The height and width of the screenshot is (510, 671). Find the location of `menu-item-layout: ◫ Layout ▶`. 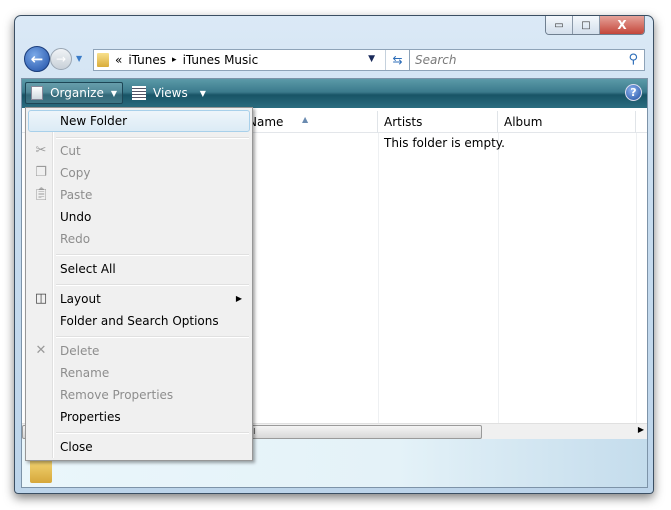

menu-item-layout: ◫ Layout ▶ is located at coordinates (139, 299).